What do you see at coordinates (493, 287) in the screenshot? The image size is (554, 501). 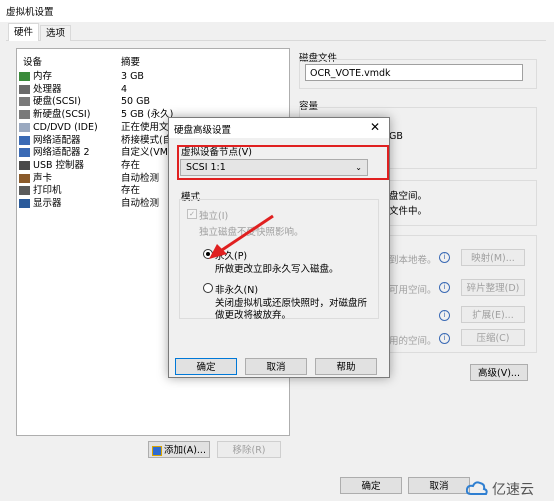 I see `defragment-button: 碎片整理(D)` at bounding box center [493, 287].